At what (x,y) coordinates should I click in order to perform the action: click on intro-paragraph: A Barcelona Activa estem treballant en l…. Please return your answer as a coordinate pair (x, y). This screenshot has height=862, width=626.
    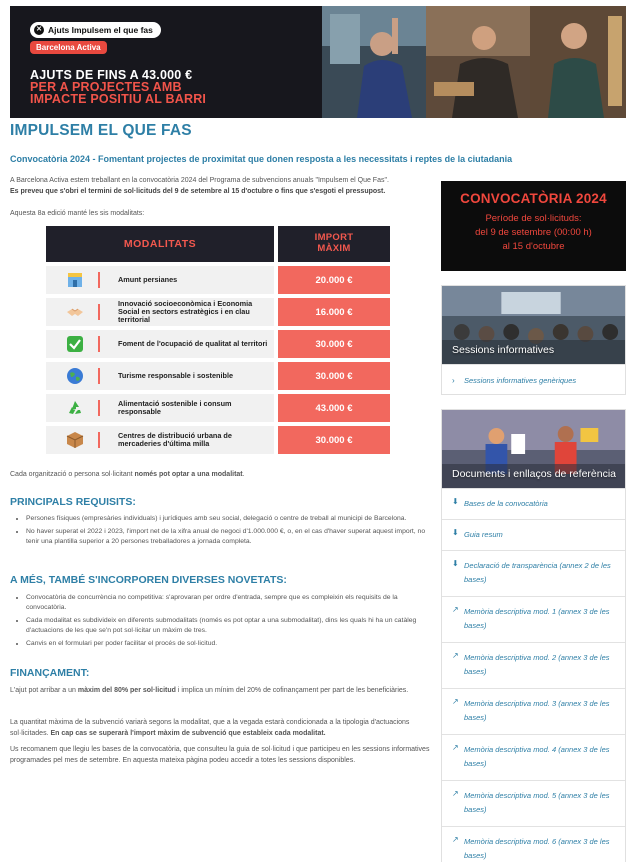
    Looking at the image, I should click on (220, 186).